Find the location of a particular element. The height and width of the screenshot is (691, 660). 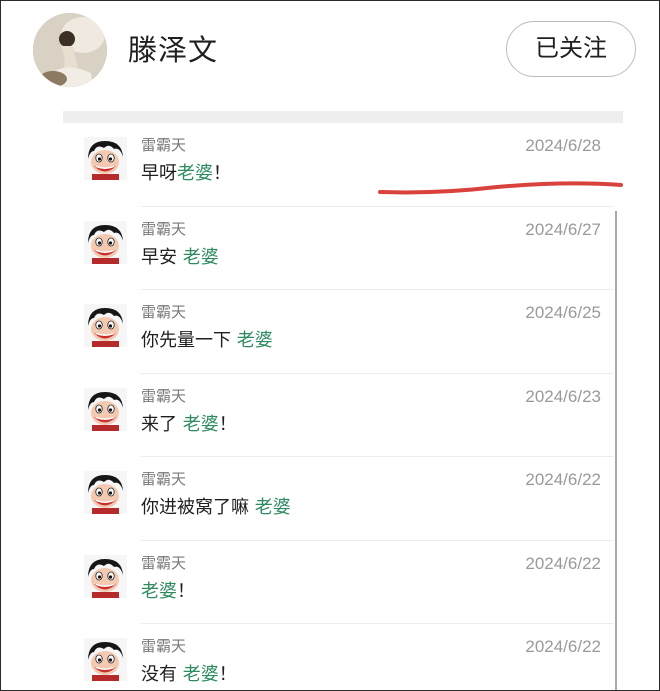

comment-item: 雷霸天 2024/6/22 老婆！ is located at coordinates (343, 582).